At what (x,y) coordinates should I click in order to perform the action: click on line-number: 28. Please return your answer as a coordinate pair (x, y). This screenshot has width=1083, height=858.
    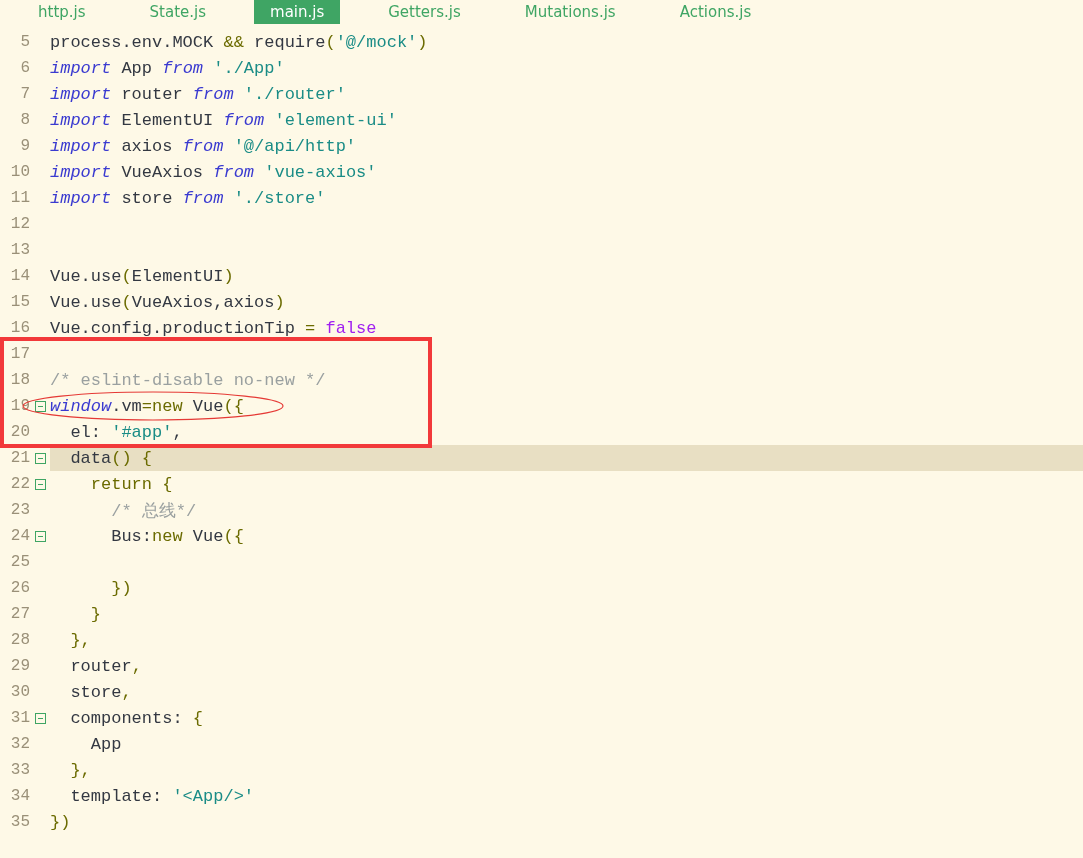
    Looking at the image, I should click on (19, 640).